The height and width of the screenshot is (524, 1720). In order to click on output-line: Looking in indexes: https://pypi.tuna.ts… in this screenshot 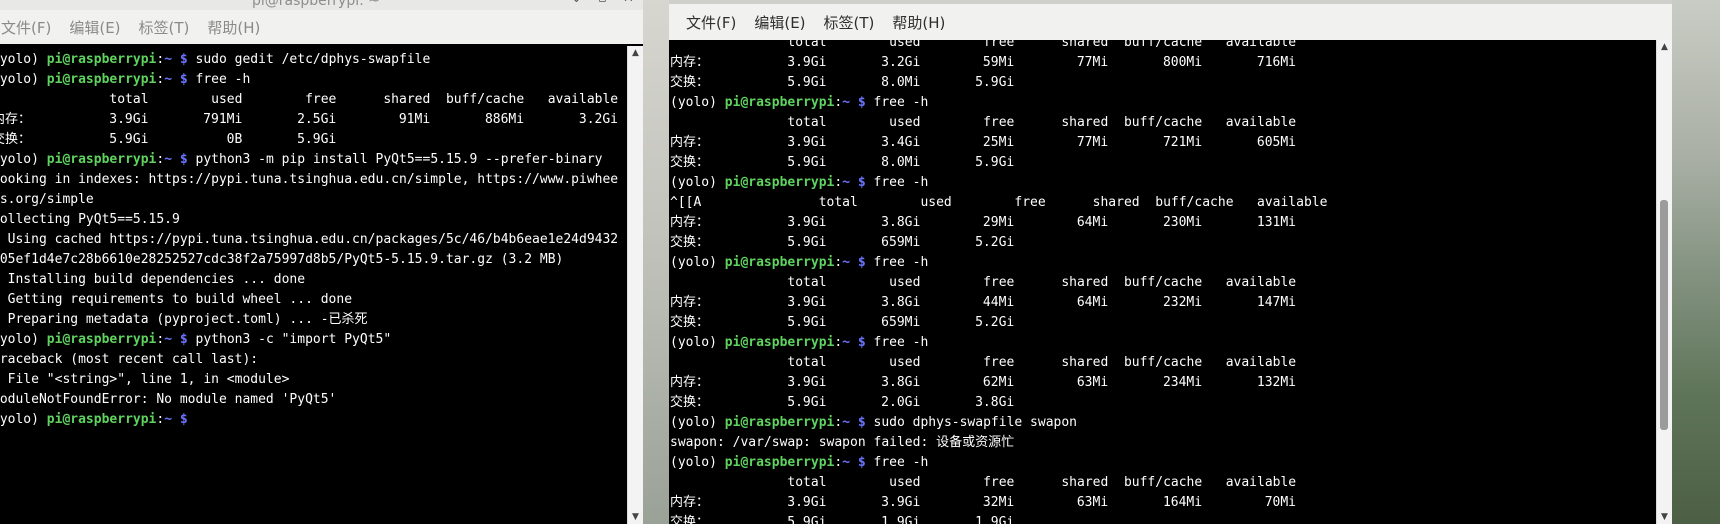, I will do `click(309, 179)`.